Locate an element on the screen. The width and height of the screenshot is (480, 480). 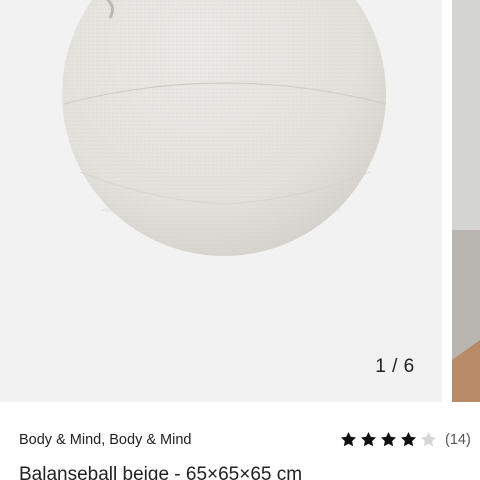
next-slide-thumbnail is located at coordinates (466, 201).